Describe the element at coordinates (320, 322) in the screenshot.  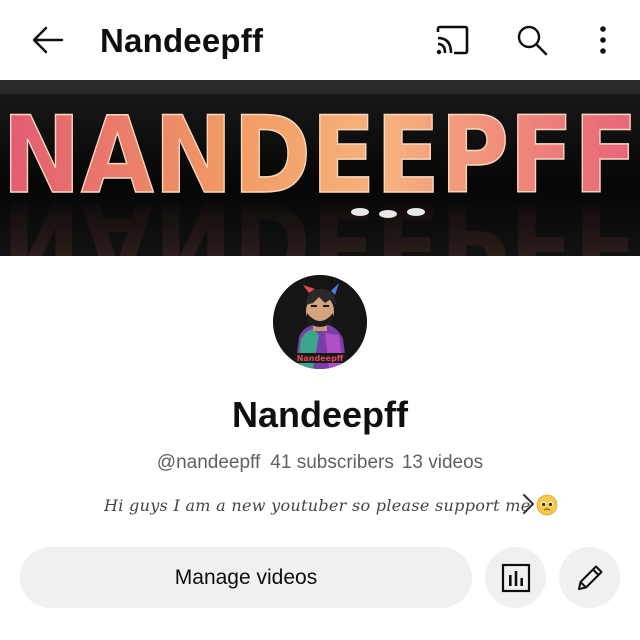
I see `channel-avatar: Nandeepff` at that location.